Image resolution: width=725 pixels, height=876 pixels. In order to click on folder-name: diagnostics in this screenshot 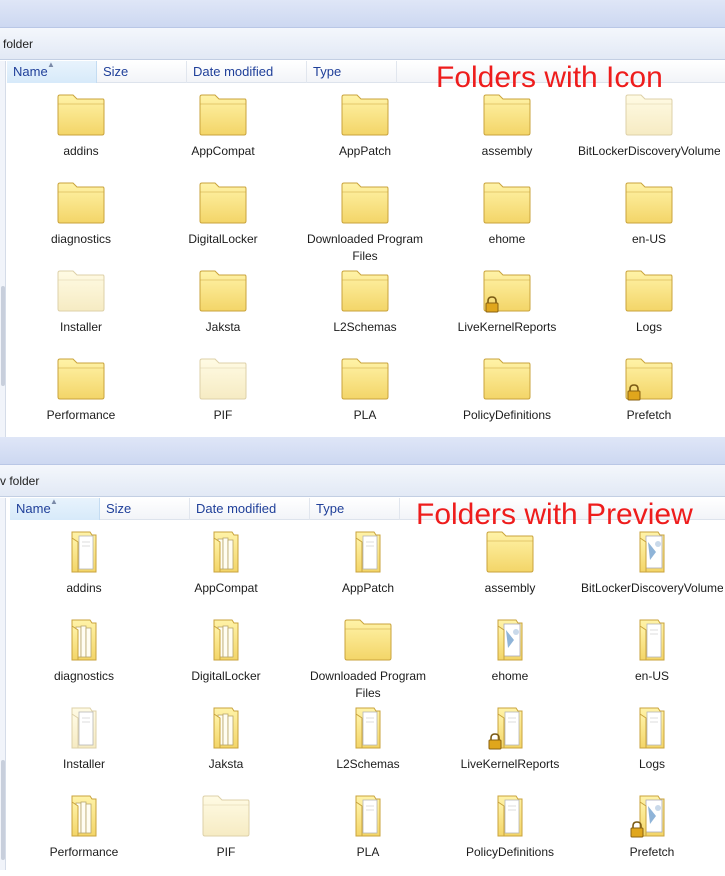, I will do `click(84, 676)`.